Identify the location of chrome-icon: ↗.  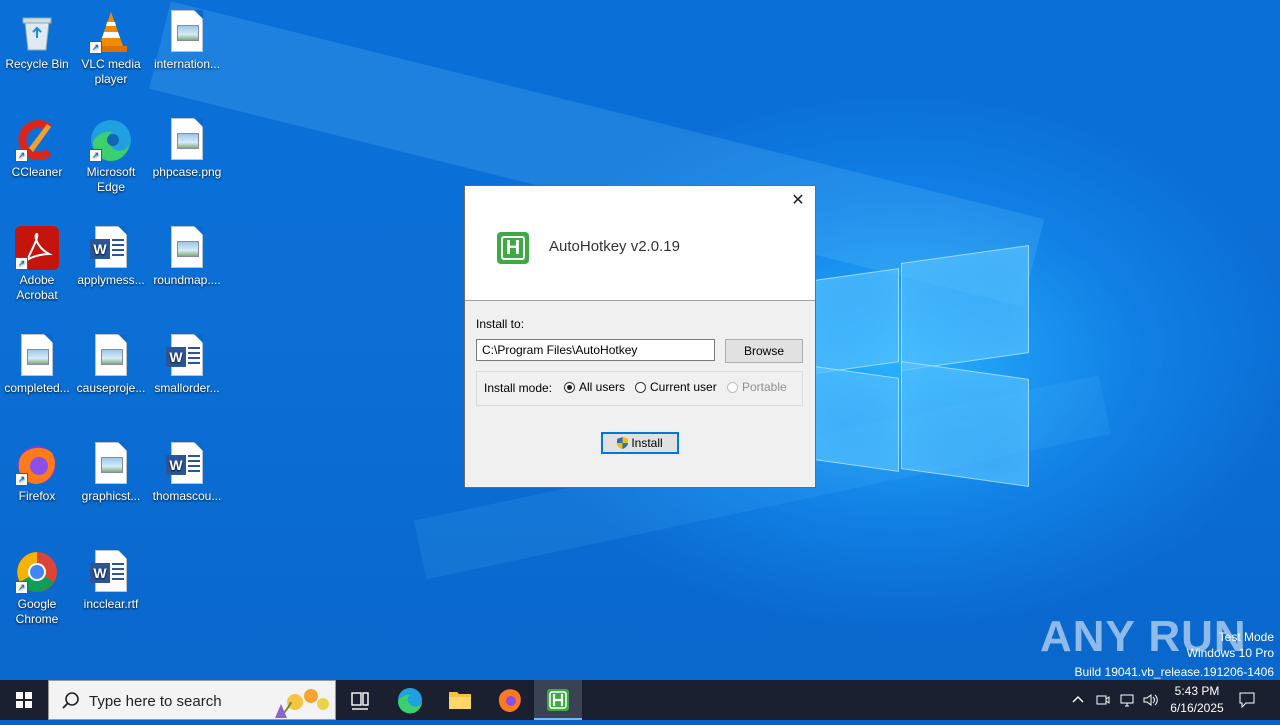
(37, 572).